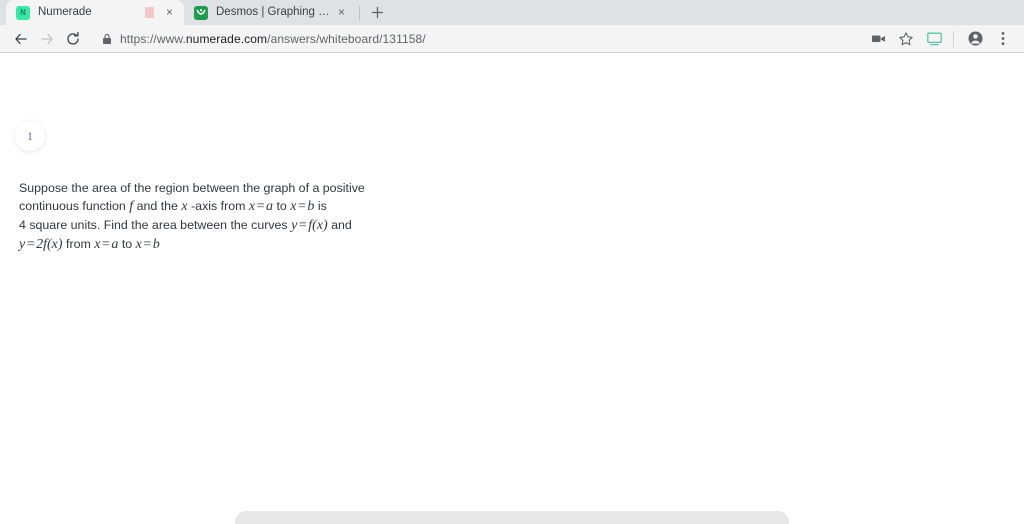 Image resolution: width=1024 pixels, height=524 pixels. Describe the element at coordinates (153, 38) in the screenshot. I see `url-scheme: https://www.` at that location.